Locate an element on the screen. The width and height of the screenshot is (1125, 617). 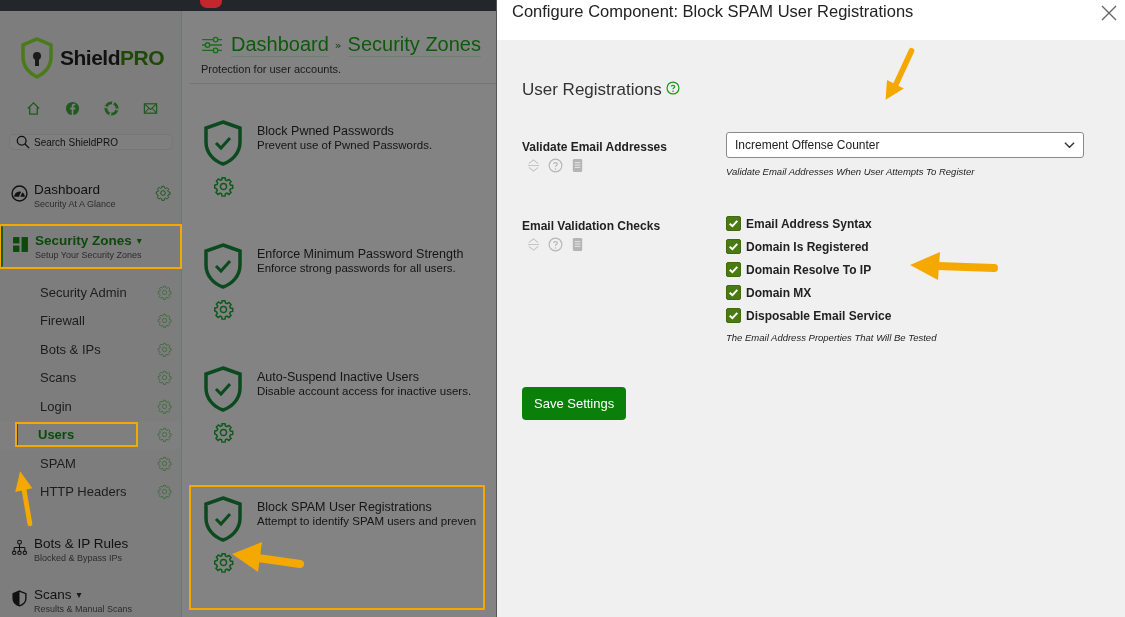
checkbox-label: Domain Resolve To IP is located at coordinates (809, 269).